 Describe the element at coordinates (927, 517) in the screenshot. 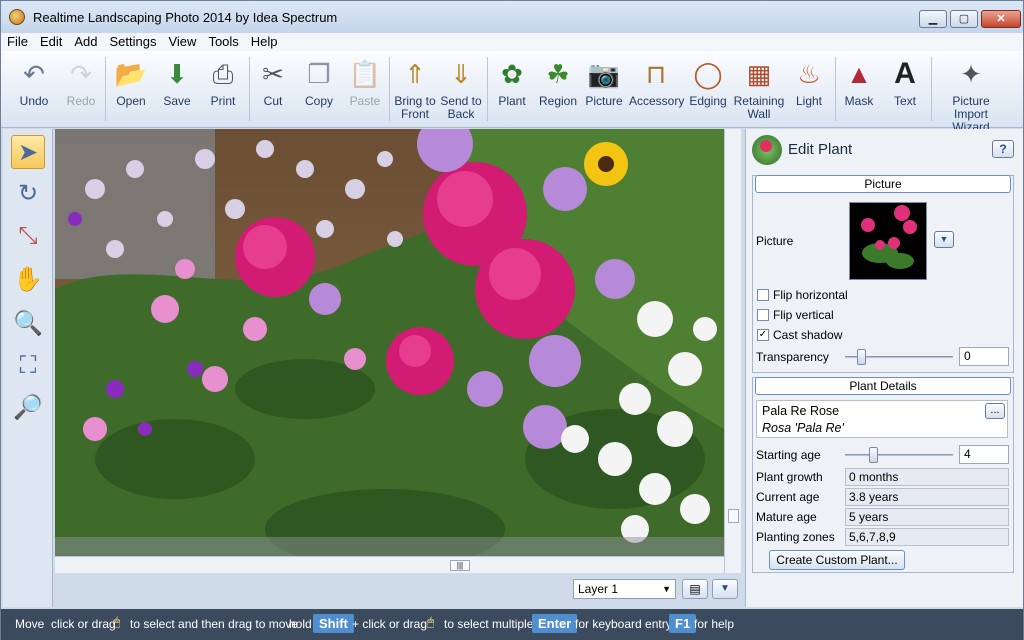

I see `mature-age-value: 5 years` at that location.